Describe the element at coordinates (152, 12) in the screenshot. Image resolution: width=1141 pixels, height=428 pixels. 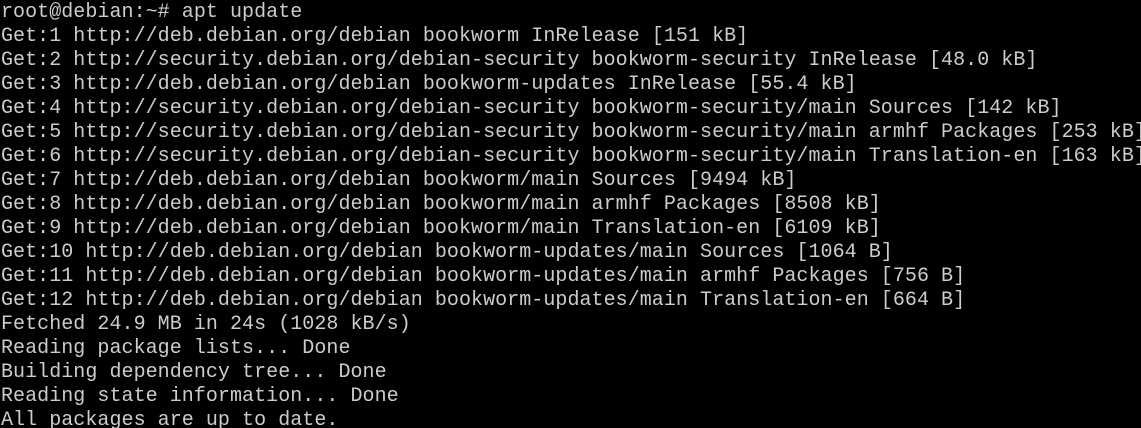
I see `command-prompt-line: root@debian:~# apt update` at that location.